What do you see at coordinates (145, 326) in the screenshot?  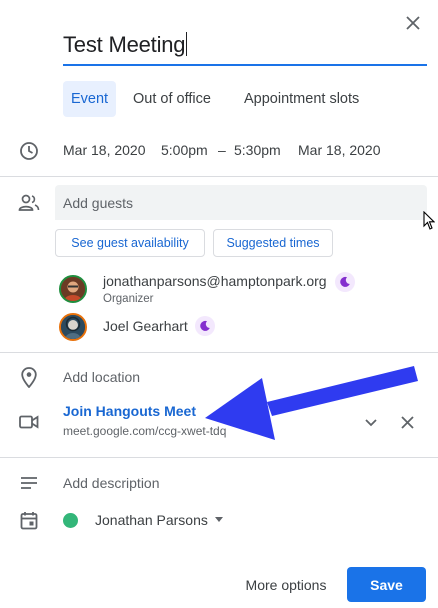 I see `guest-name: Joel Gearhart` at bounding box center [145, 326].